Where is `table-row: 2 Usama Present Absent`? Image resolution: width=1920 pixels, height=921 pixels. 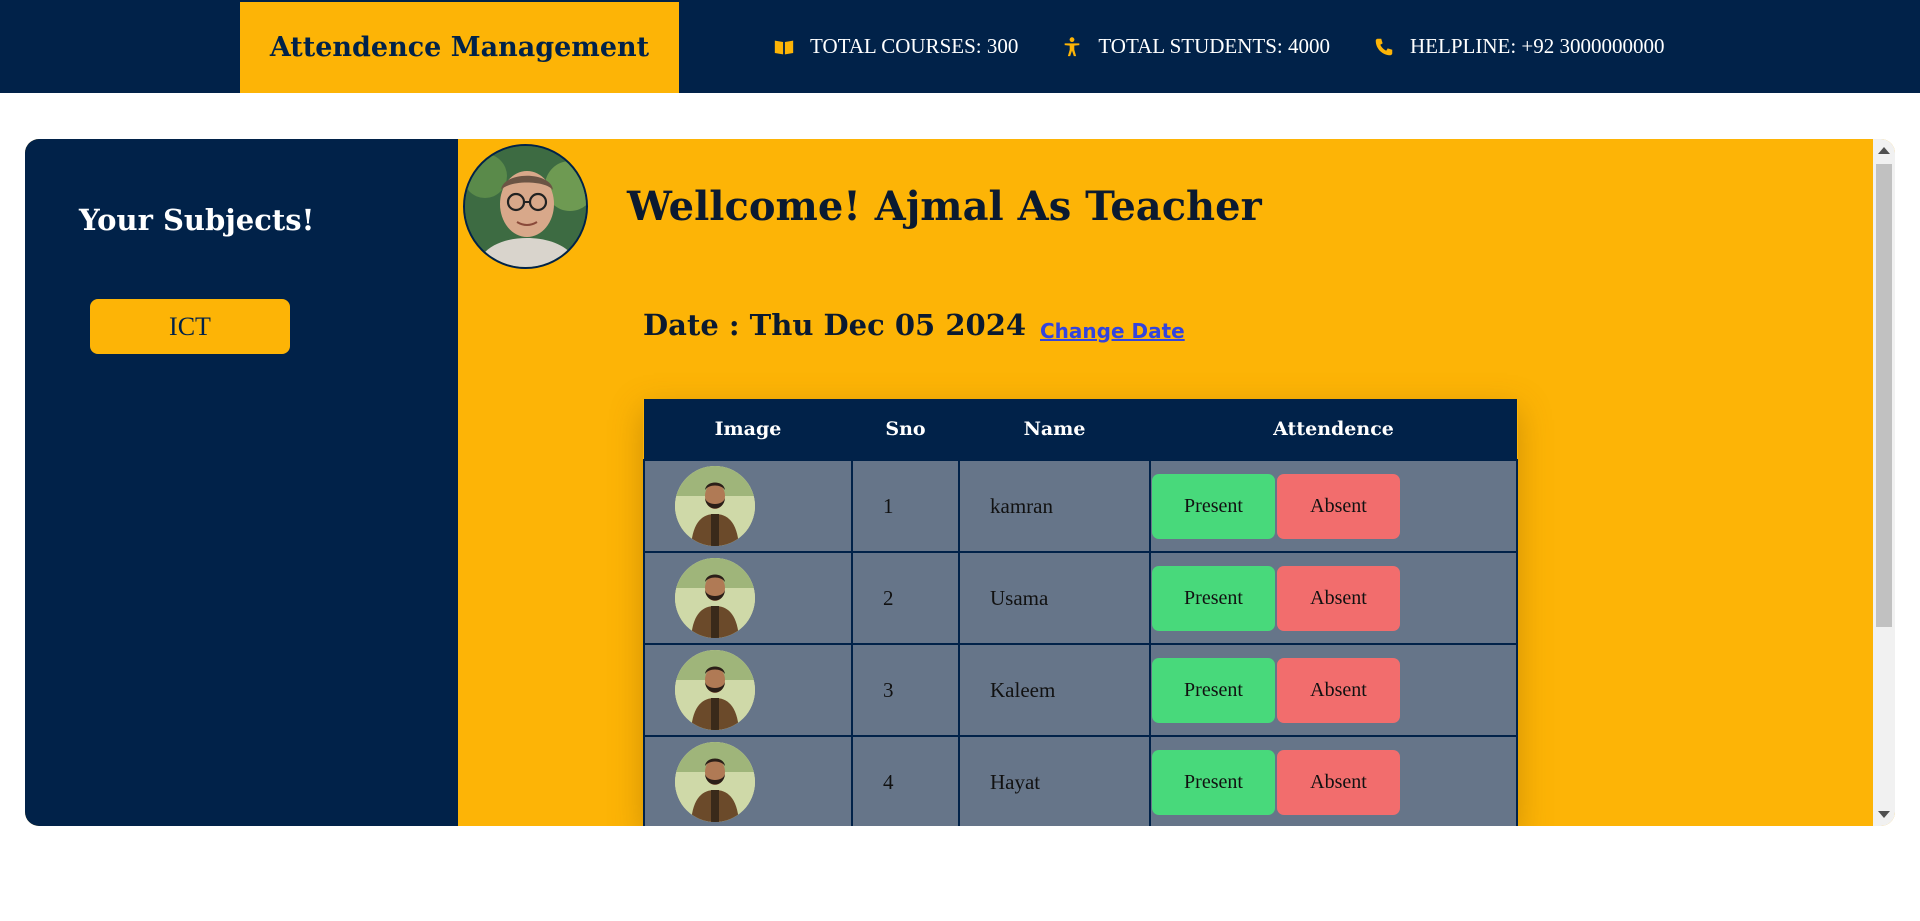 table-row: 2 Usama Present Absent is located at coordinates (1080, 598).